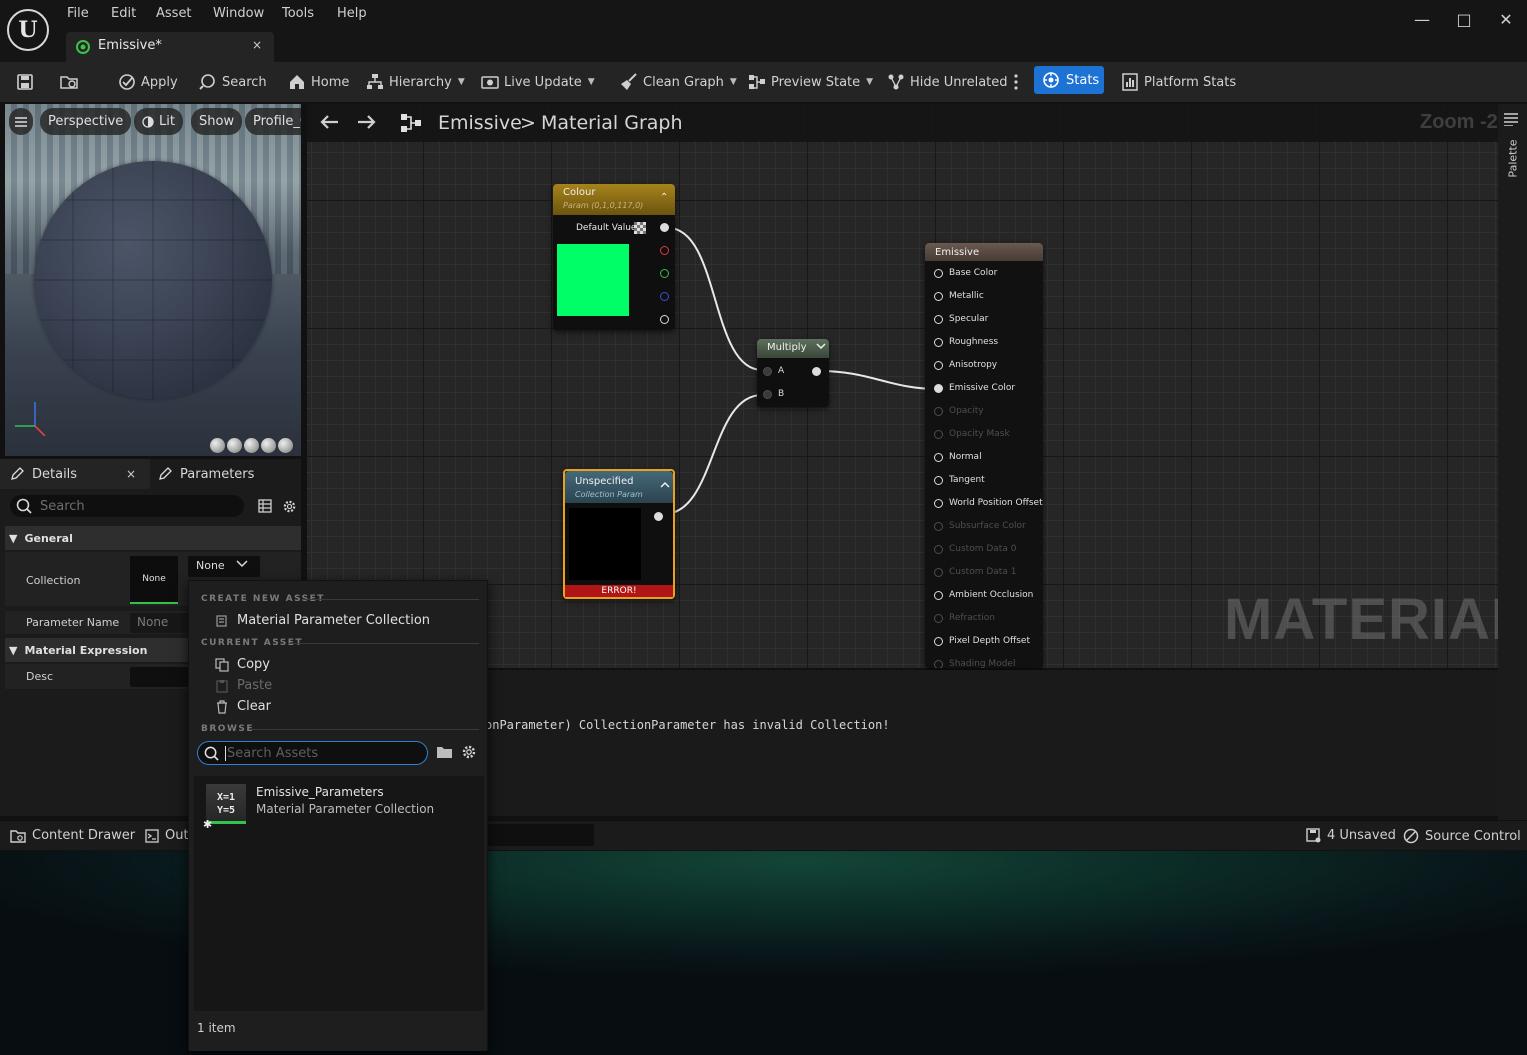  What do you see at coordinates (268, 445) in the screenshot?
I see `preview-cube-icon` at bounding box center [268, 445].